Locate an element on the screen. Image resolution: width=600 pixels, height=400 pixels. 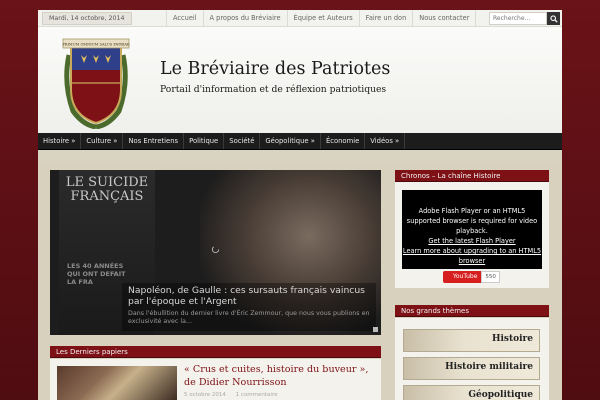
site-logo: PRIMUM OMNIUM SALUS PATRIAE is located at coordinates (96, 81).